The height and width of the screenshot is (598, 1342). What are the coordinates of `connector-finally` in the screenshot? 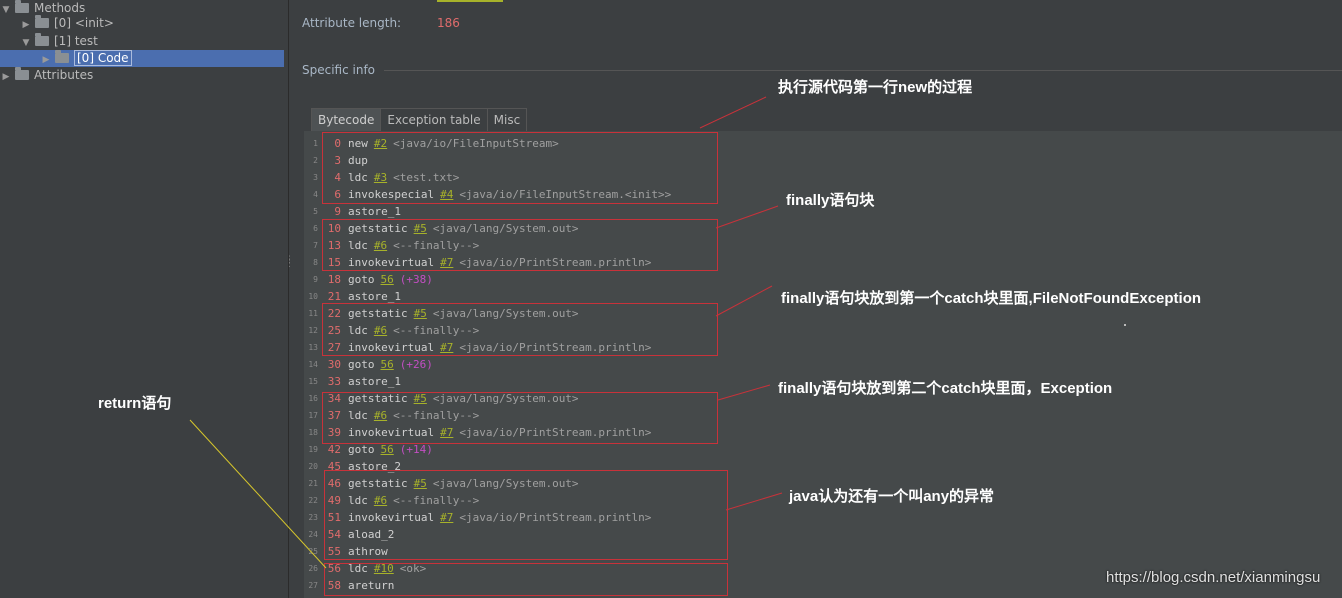 It's located at (747, 217).